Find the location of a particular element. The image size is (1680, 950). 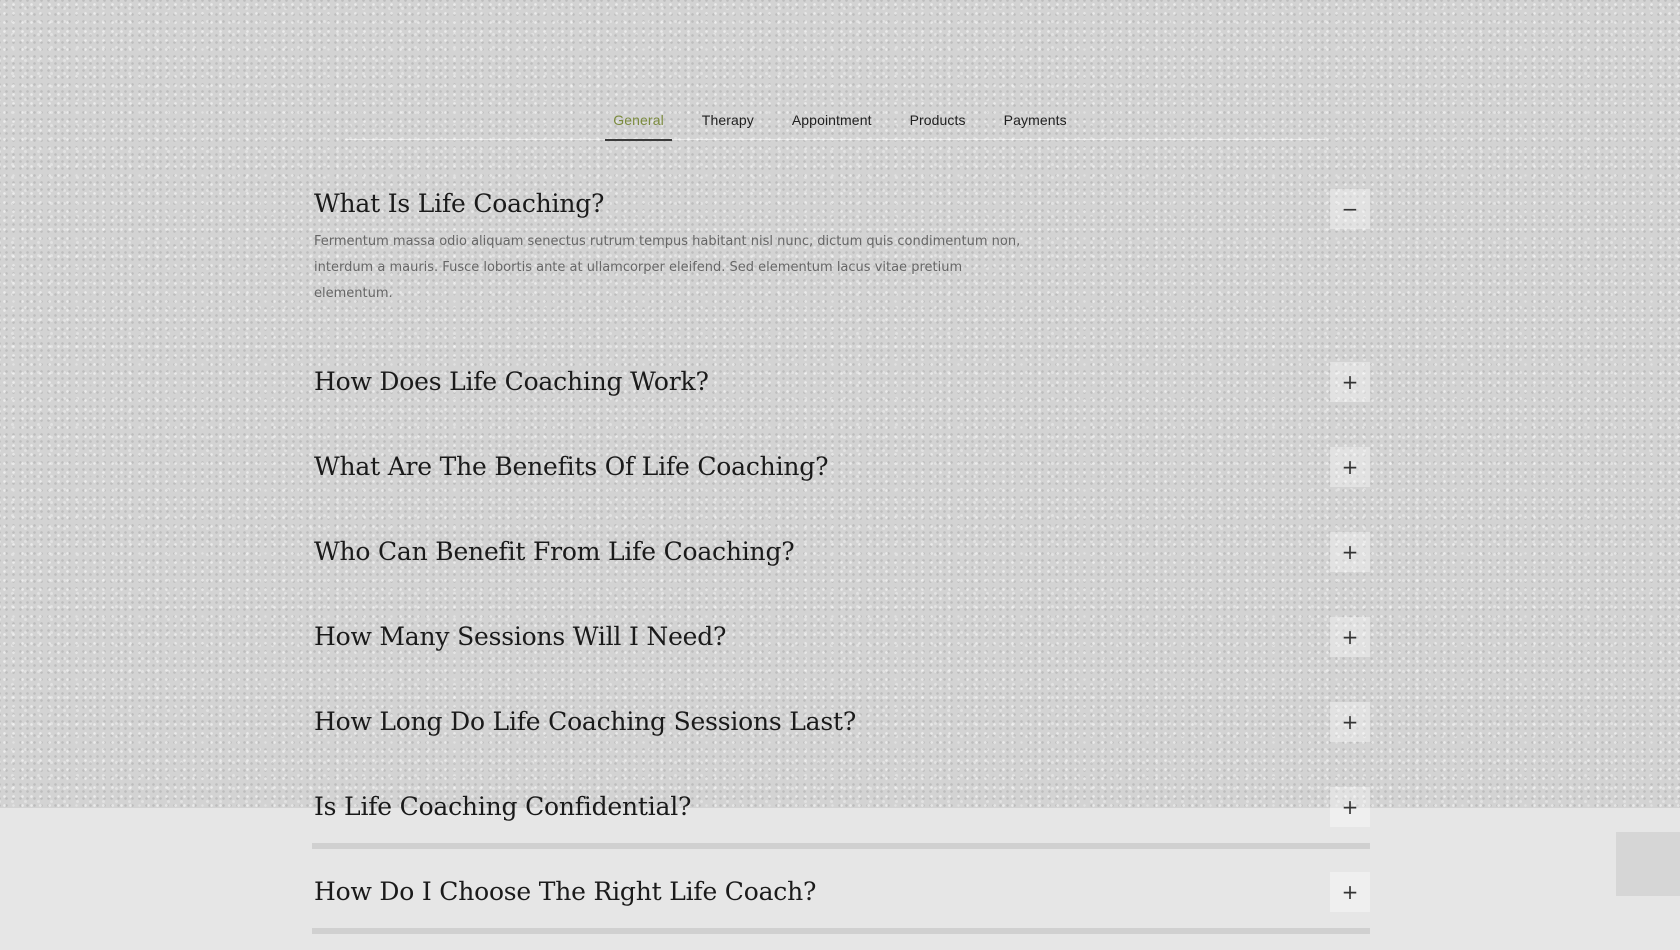

faq-item-header: How Does Life Coaching Work? + is located at coordinates (841, 381).